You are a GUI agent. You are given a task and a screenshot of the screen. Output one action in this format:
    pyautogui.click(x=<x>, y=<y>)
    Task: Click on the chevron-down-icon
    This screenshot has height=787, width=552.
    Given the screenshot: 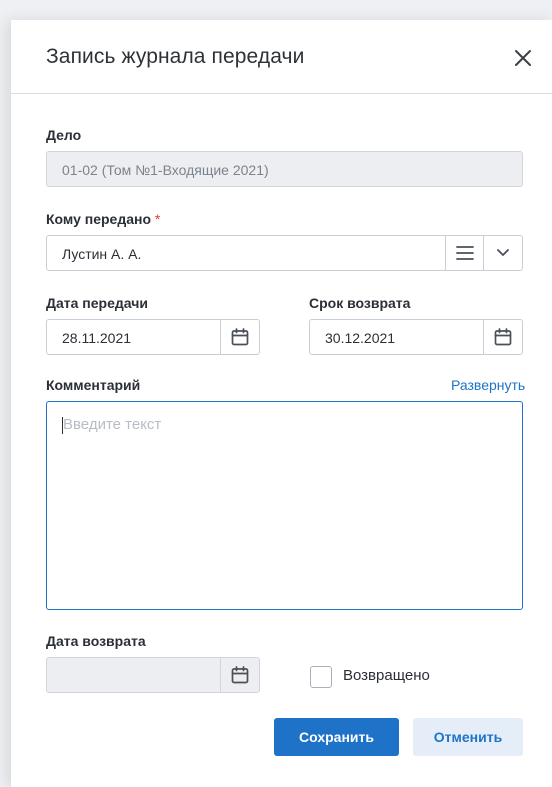 What is the action you would take?
    pyautogui.click(x=503, y=252)
    